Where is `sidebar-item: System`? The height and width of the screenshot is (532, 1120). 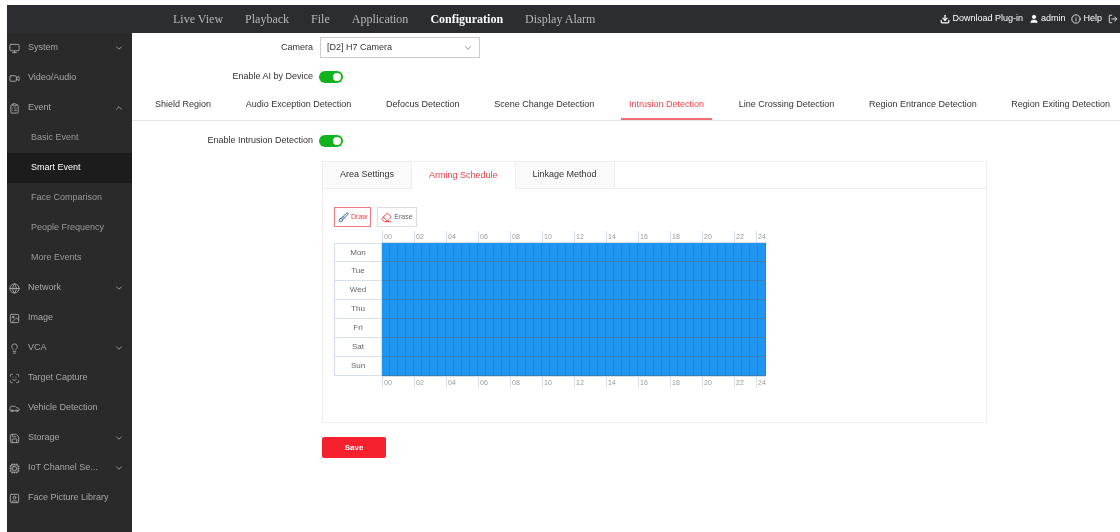
sidebar-item: System is located at coordinates (69, 48).